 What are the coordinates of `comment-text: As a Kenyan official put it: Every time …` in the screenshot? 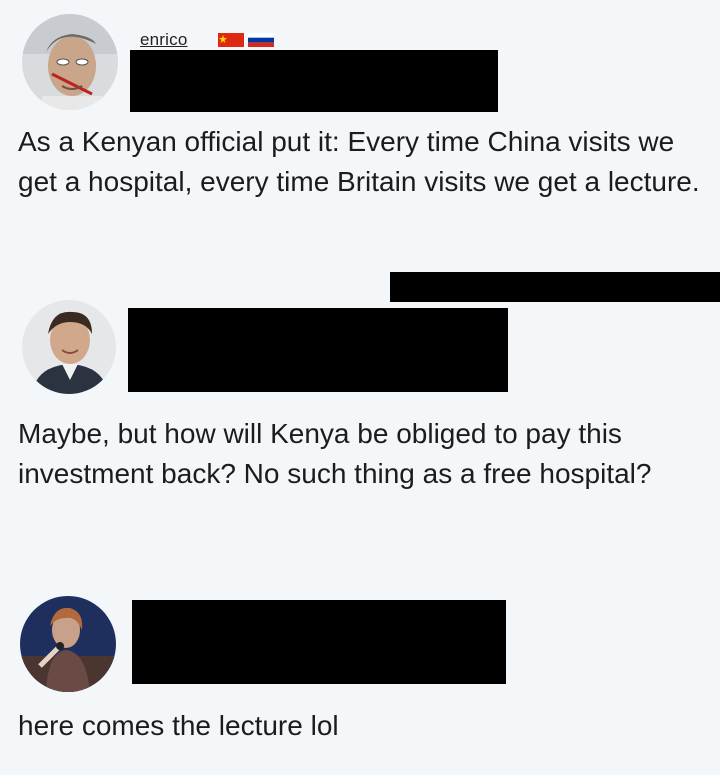 It's located at (359, 161).